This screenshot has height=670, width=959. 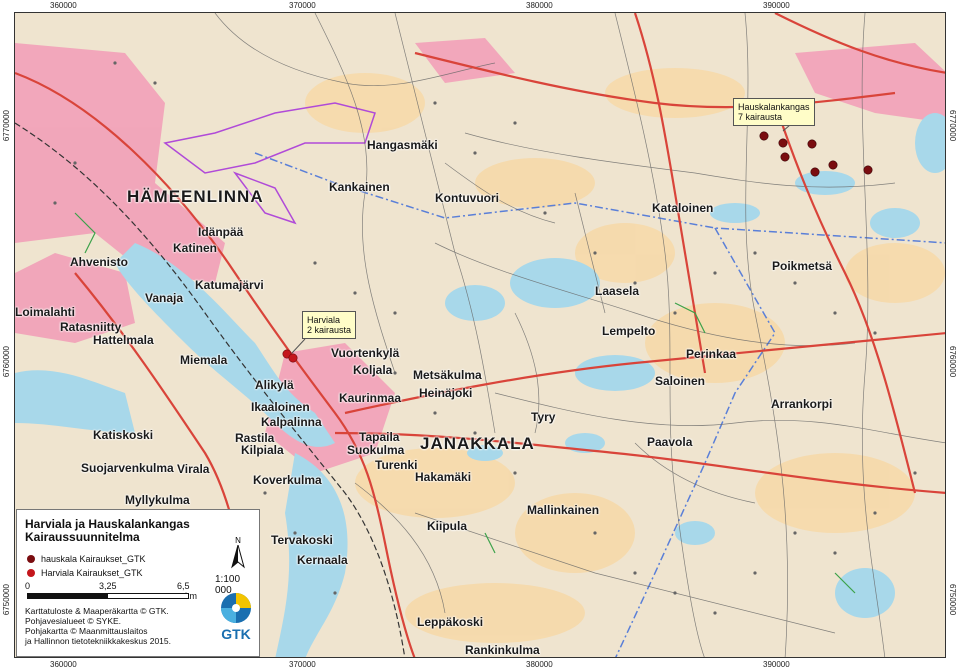 I want to click on credit-line: Karttatuloste & Maaperäkartta © GTK., so click(x=97, y=611).